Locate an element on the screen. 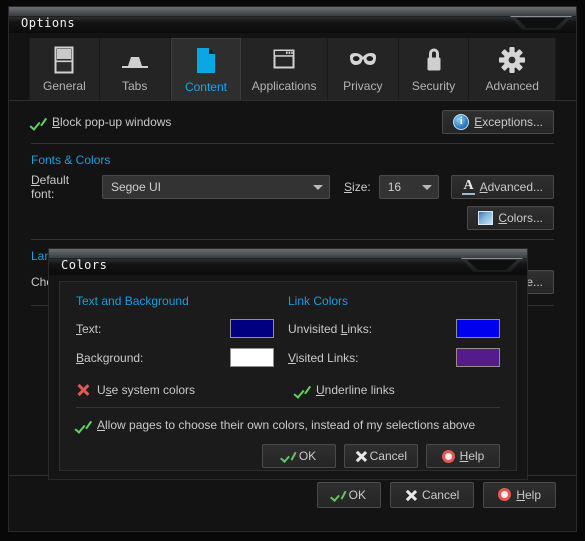  help-button-label: Help is located at coordinates (528, 494).